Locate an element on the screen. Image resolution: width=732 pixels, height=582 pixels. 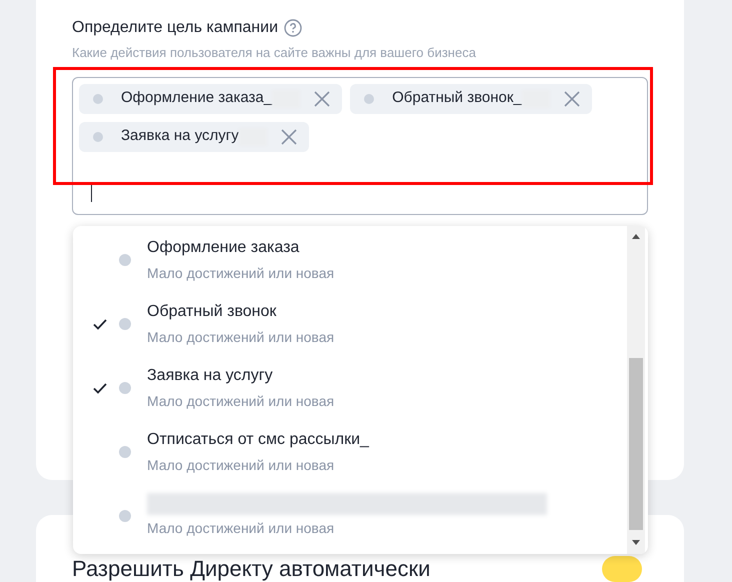
goal-option: Заявка на услугу Мало достижений или новая is located at coordinates (360, 388).